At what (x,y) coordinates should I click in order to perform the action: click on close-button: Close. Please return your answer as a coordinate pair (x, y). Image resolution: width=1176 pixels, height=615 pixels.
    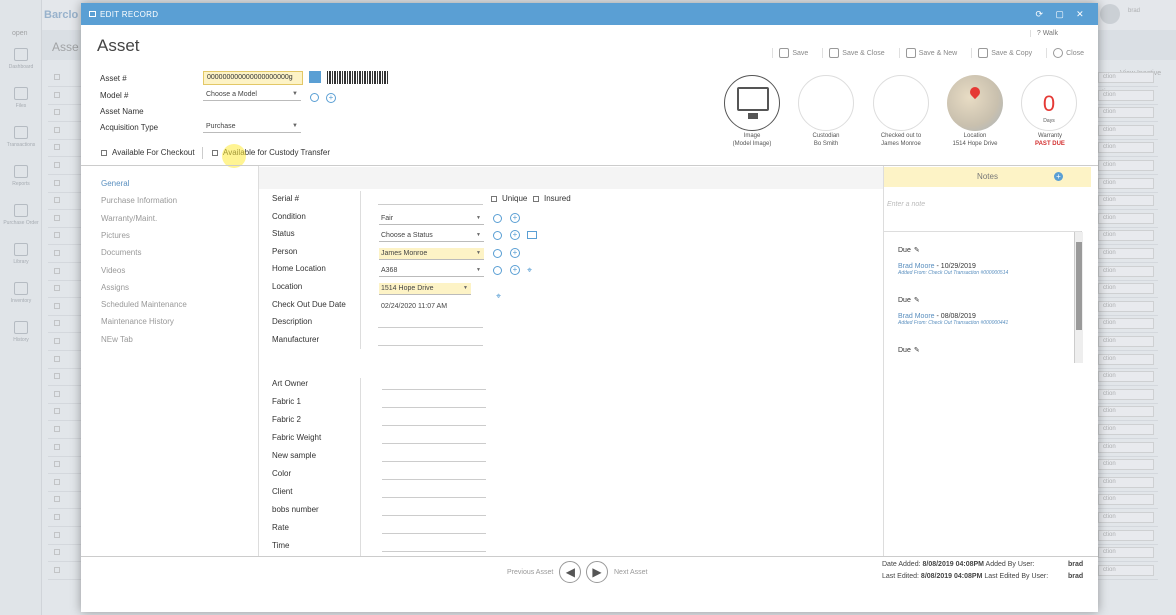
    Looking at the image, I should click on (1065, 53).